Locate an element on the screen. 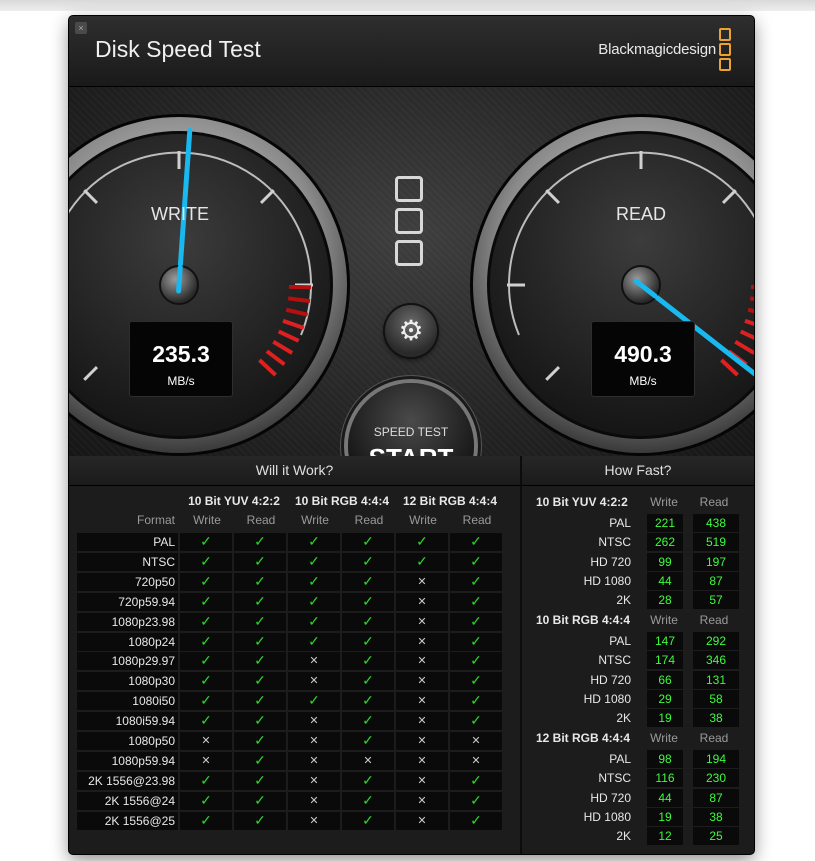 This screenshot has width=815, height=861. format-name: 2K 1556@25 is located at coordinates (139, 820).